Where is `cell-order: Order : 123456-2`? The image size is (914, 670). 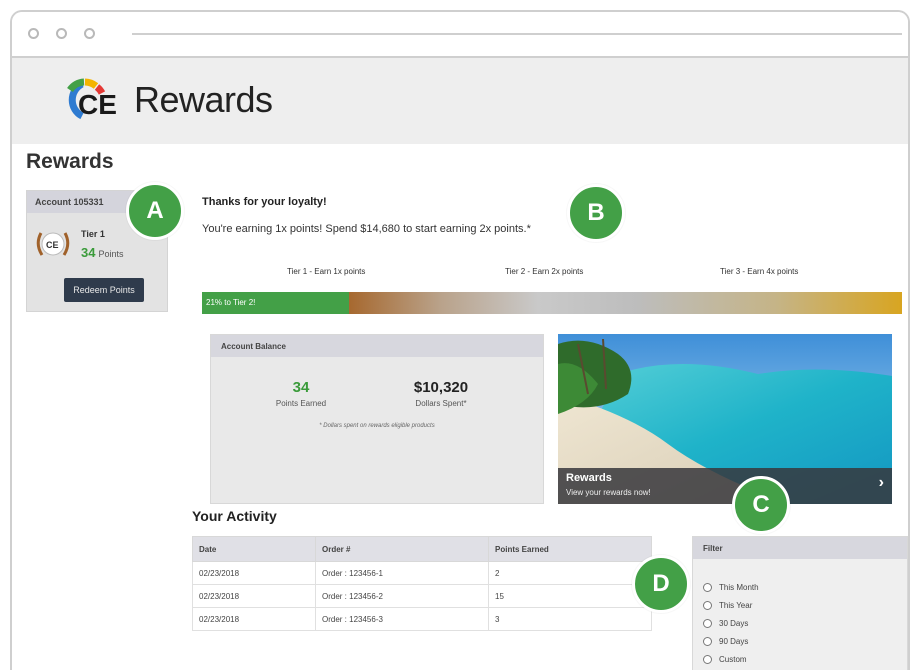 cell-order: Order : 123456-2 is located at coordinates (402, 596).